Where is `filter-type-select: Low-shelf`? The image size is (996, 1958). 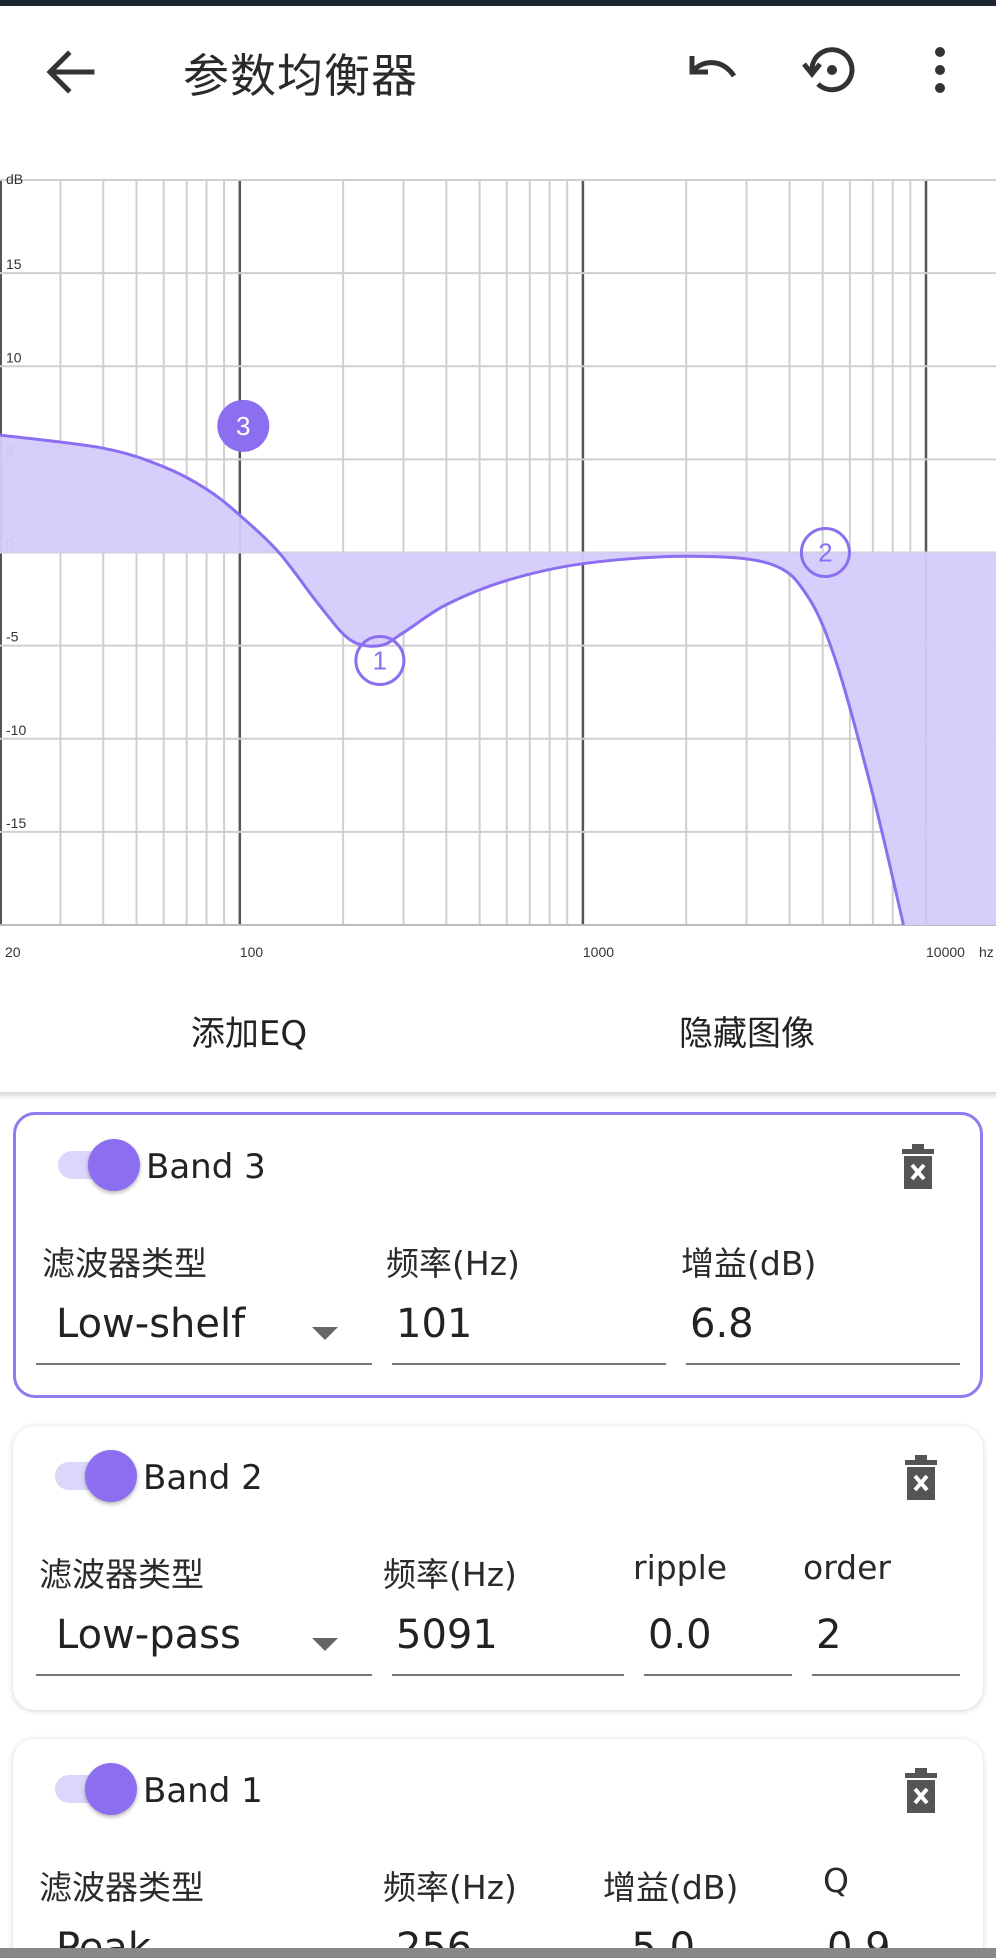 filter-type-select: Low-shelf is located at coordinates (204, 1333).